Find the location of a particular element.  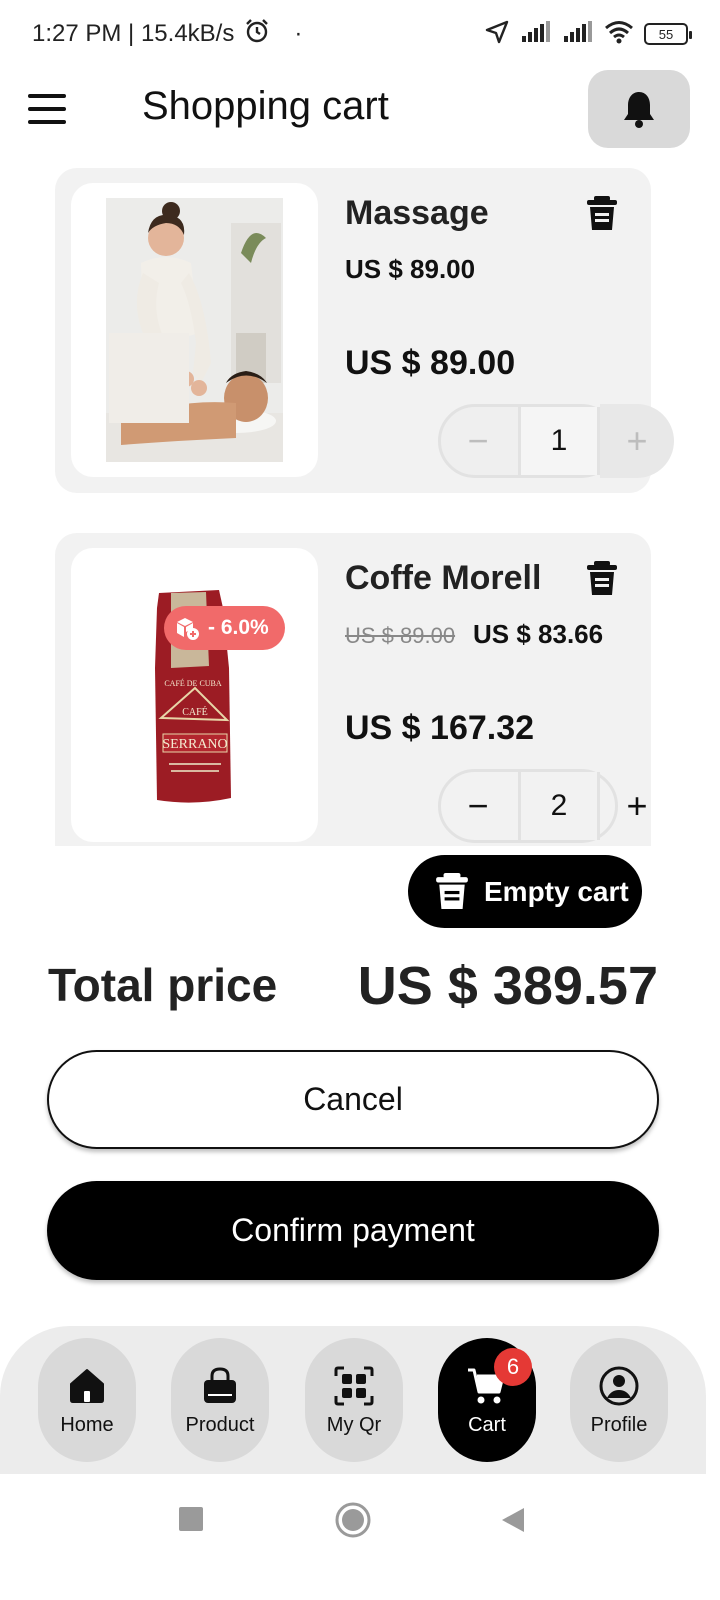

discount-badge: - 6.0% is located at coordinates (224, 628).